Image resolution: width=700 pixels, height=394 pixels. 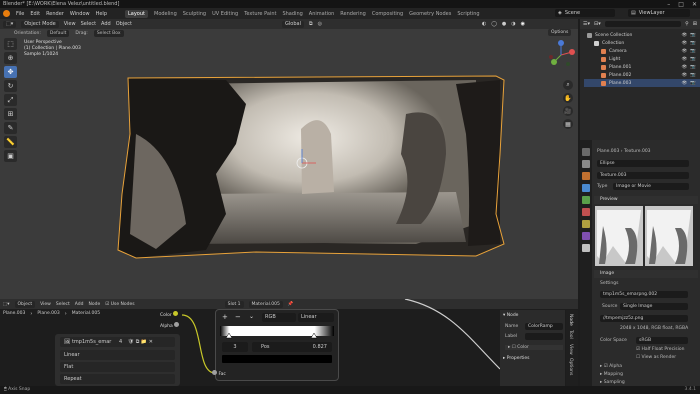 What do you see at coordinates (659, 13) in the screenshot?
I see `view-layer-selector: ▤ ViewLayer` at bounding box center [659, 13].